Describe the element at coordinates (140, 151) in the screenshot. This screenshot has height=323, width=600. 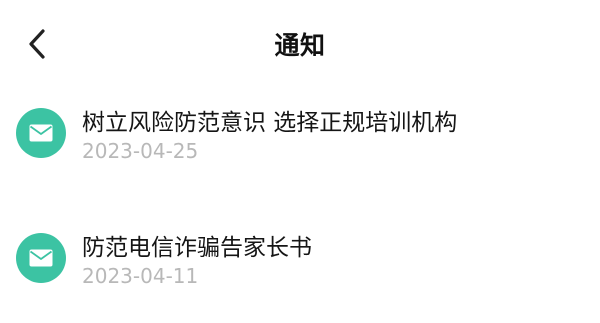
I see `notification-date: 2023-04-25` at that location.